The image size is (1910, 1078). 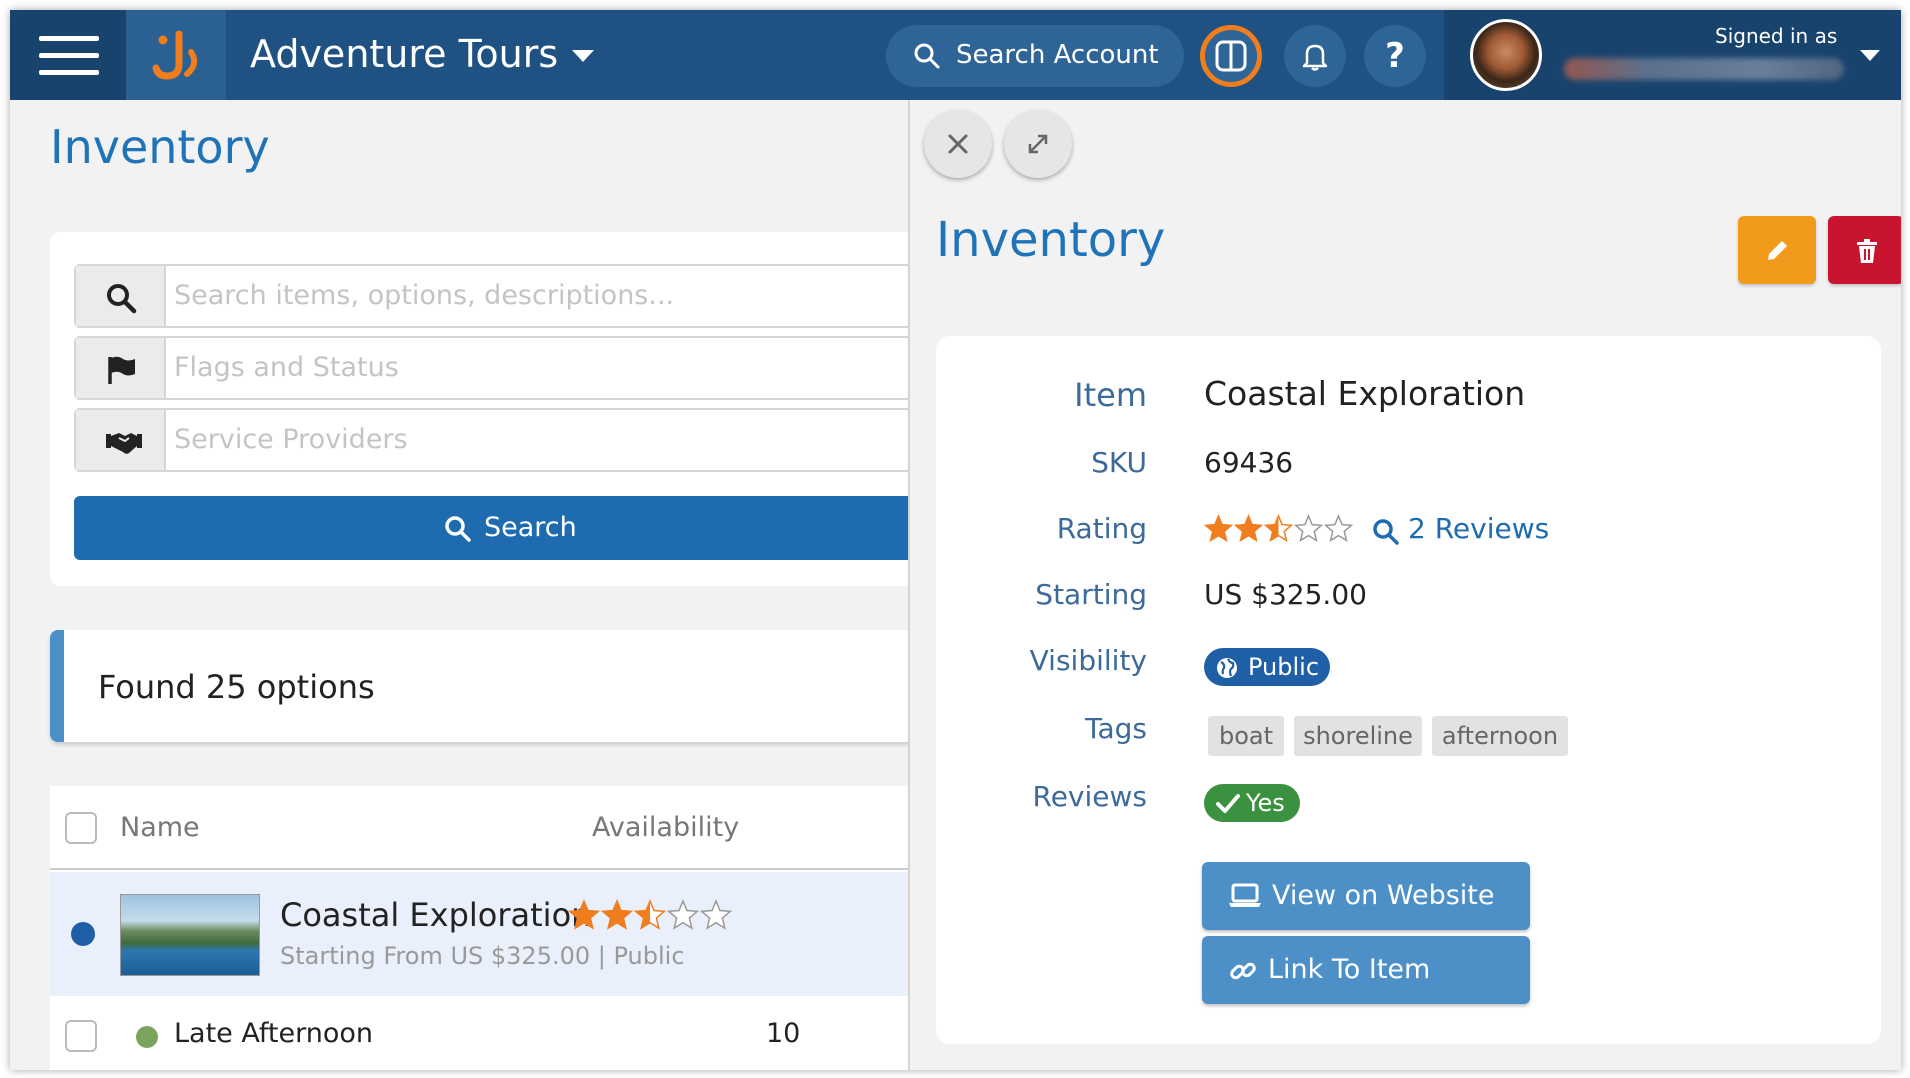 I want to click on handshake-icon, so click(x=121, y=440).